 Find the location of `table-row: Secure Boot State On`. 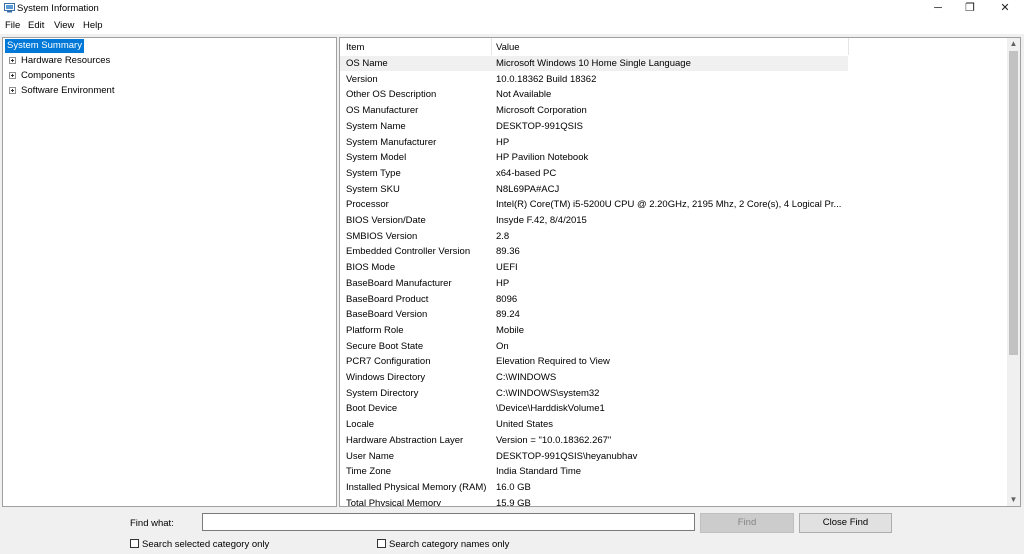

table-row: Secure Boot State On is located at coordinates (594, 346).